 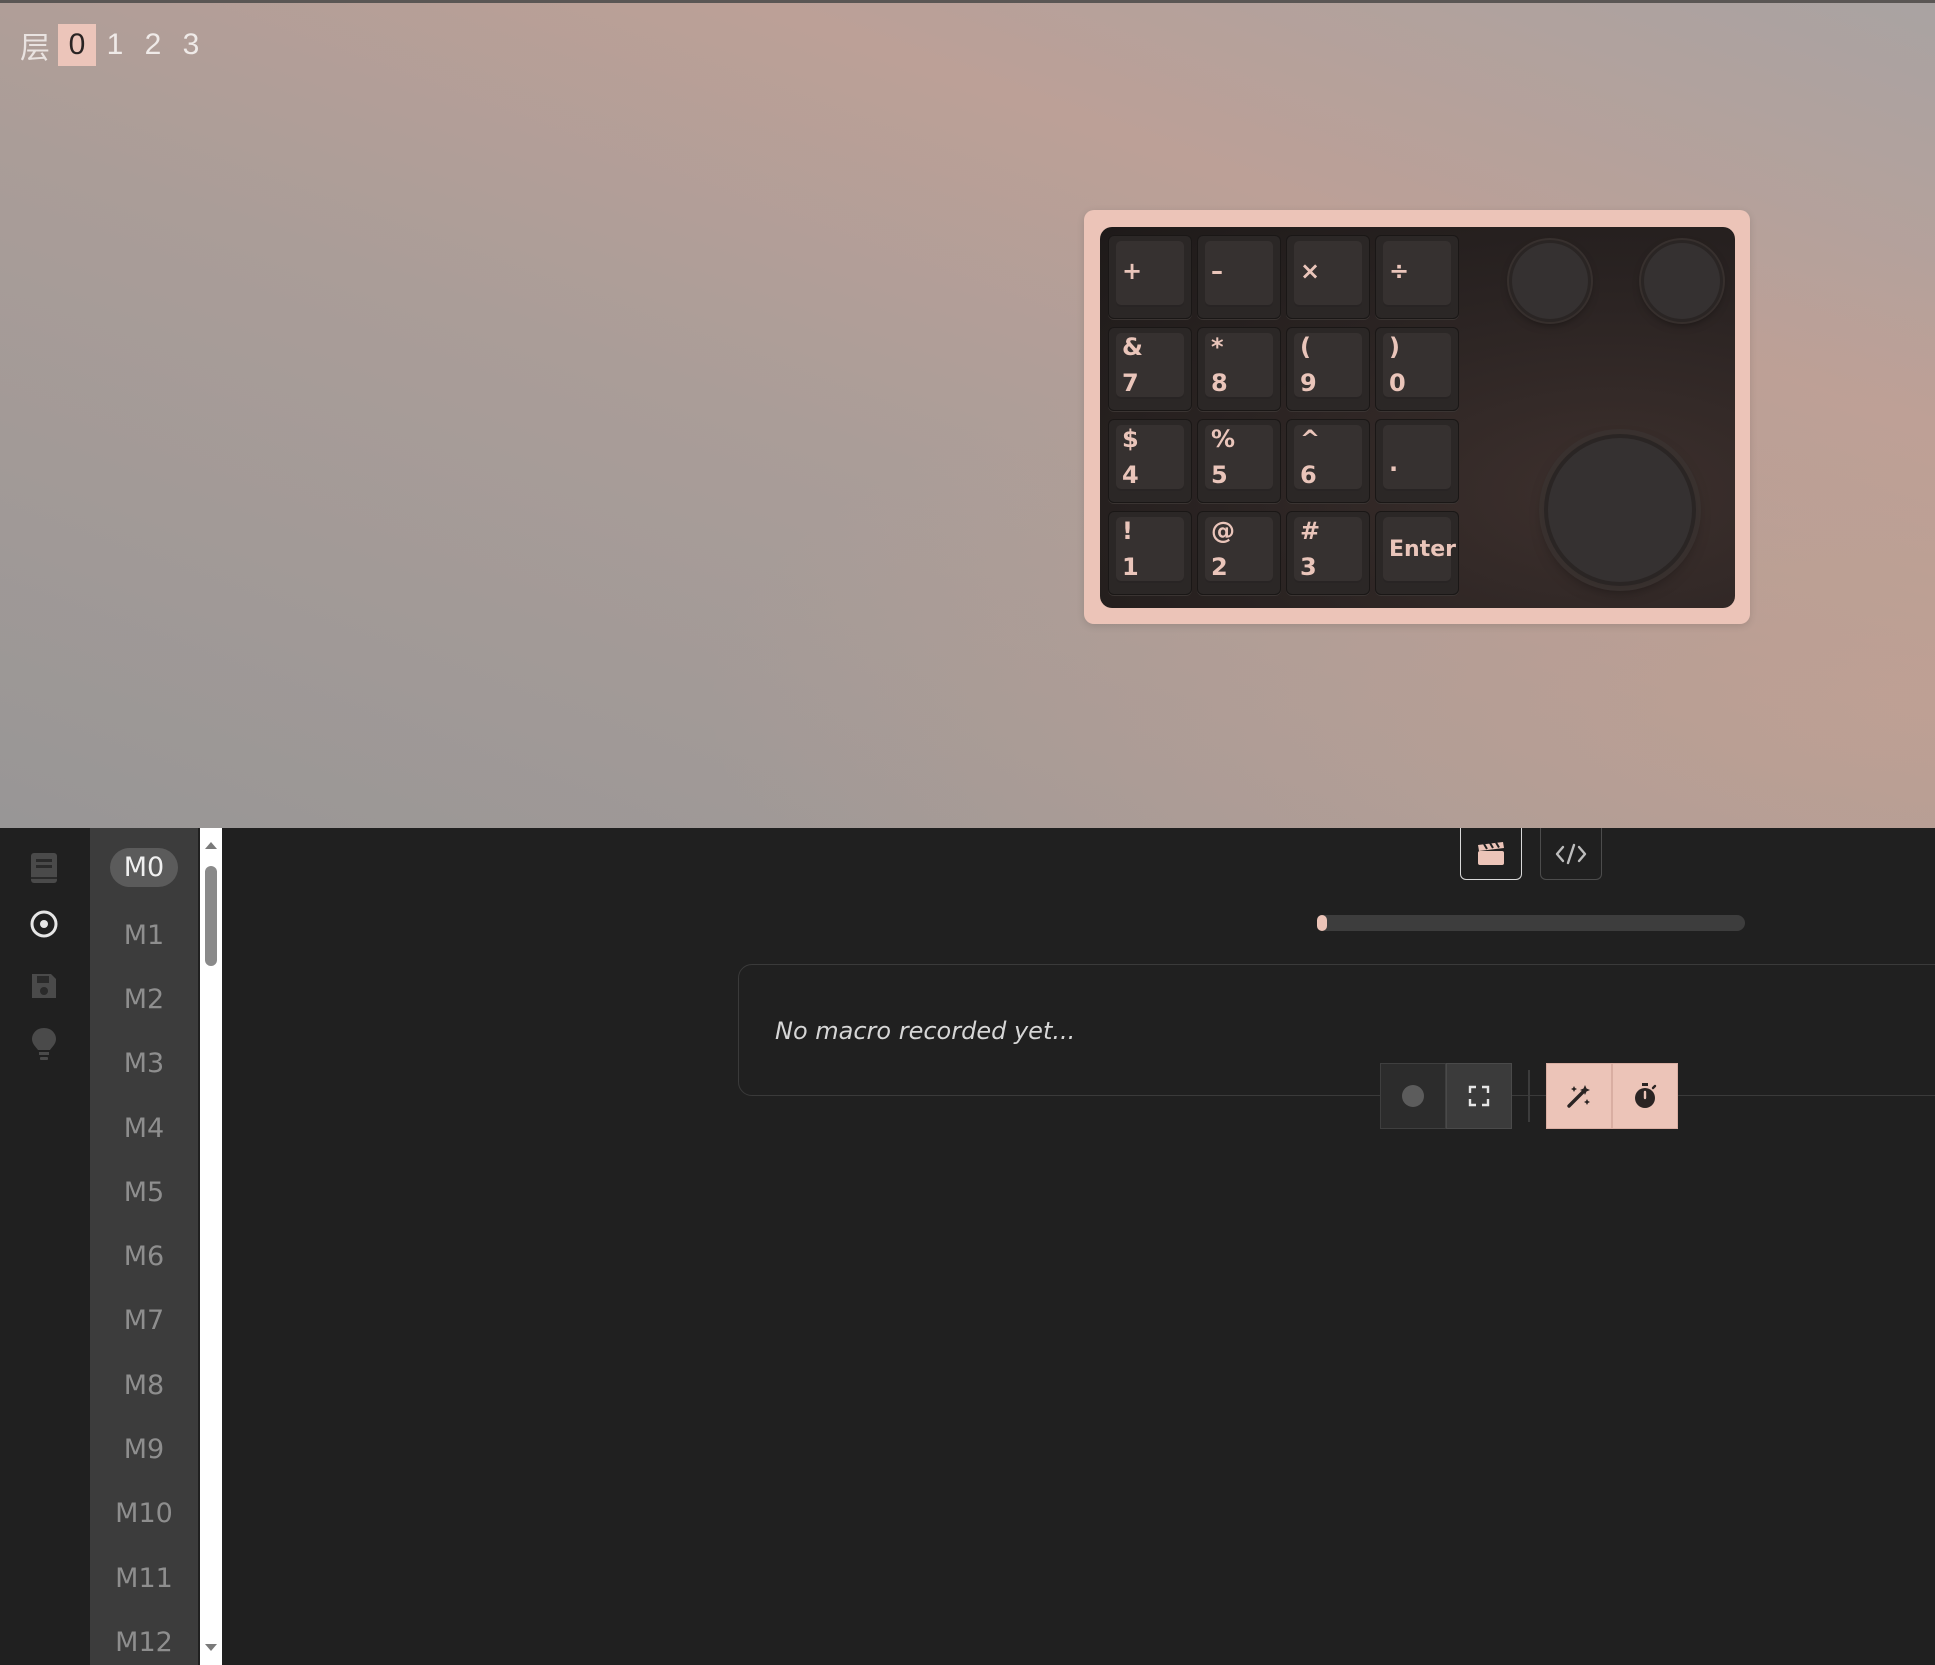 I want to click on key-legend: 4, so click(x=1130, y=475).